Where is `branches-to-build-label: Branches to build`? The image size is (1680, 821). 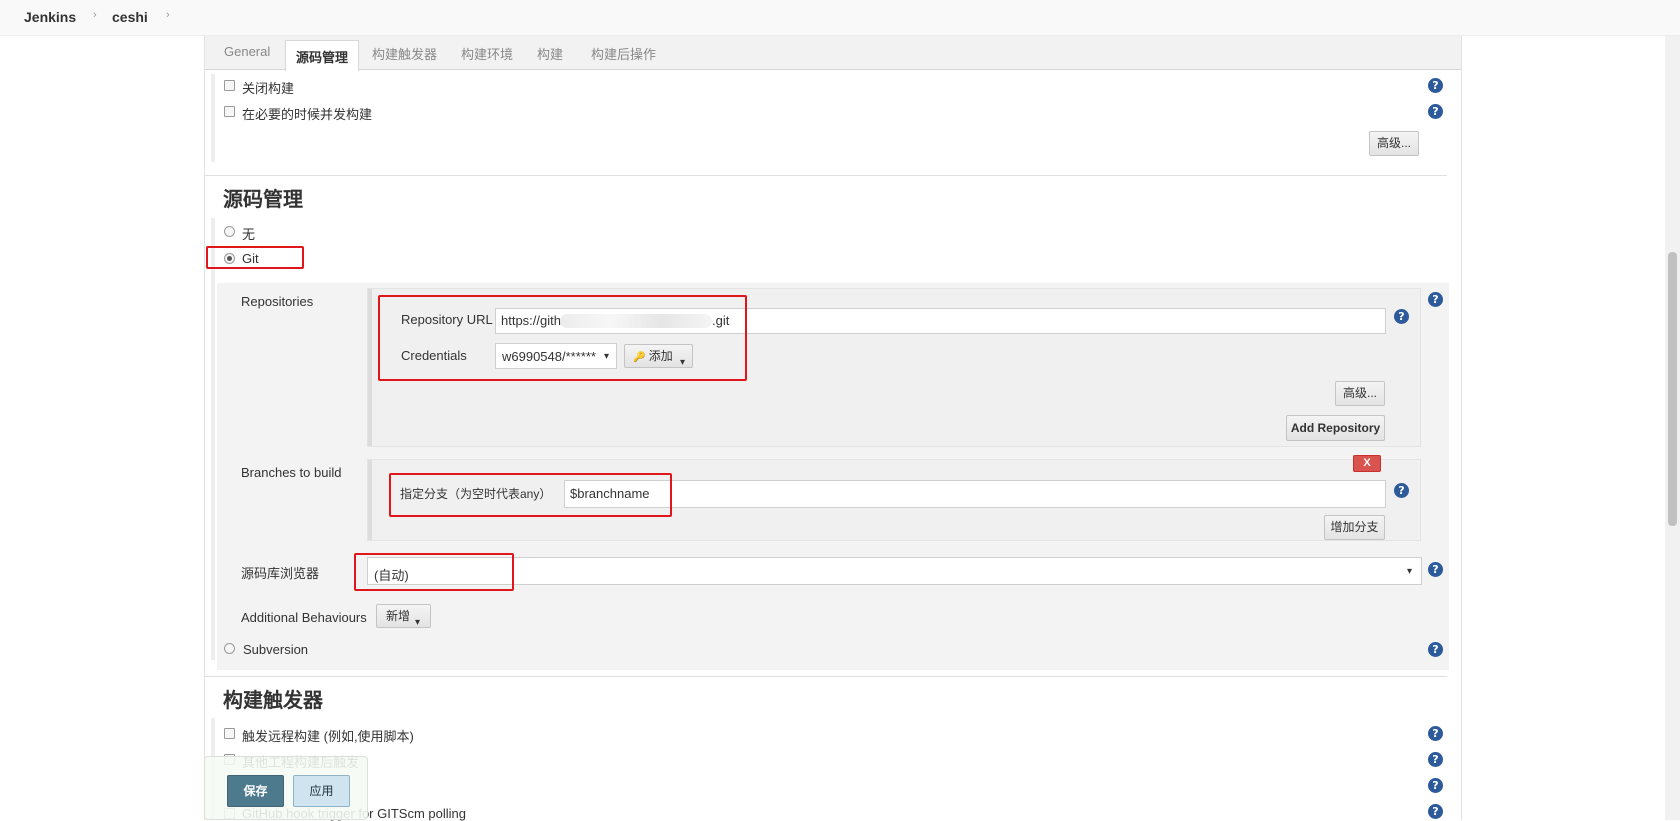
branches-to-build-label: Branches to build is located at coordinates (291, 472).